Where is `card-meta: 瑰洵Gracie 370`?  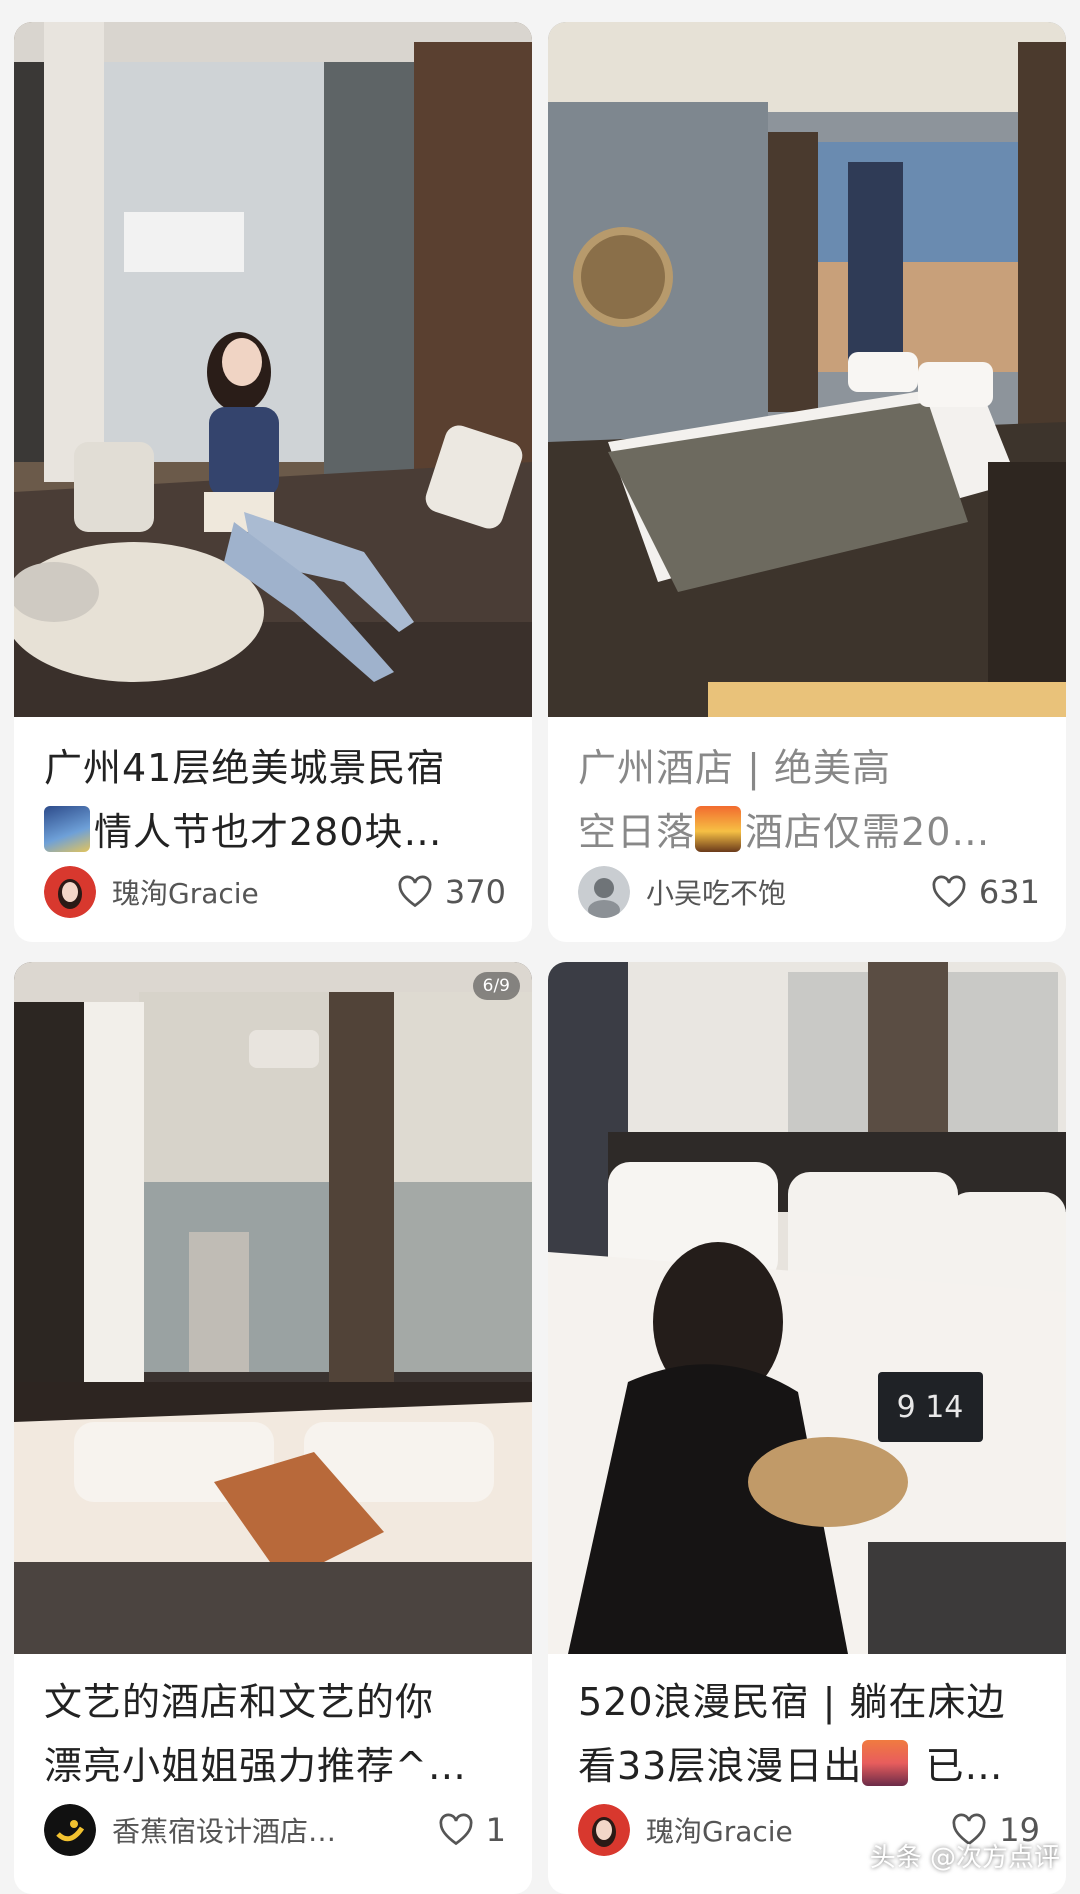 card-meta: 瑰洵Gracie 370 is located at coordinates (275, 892).